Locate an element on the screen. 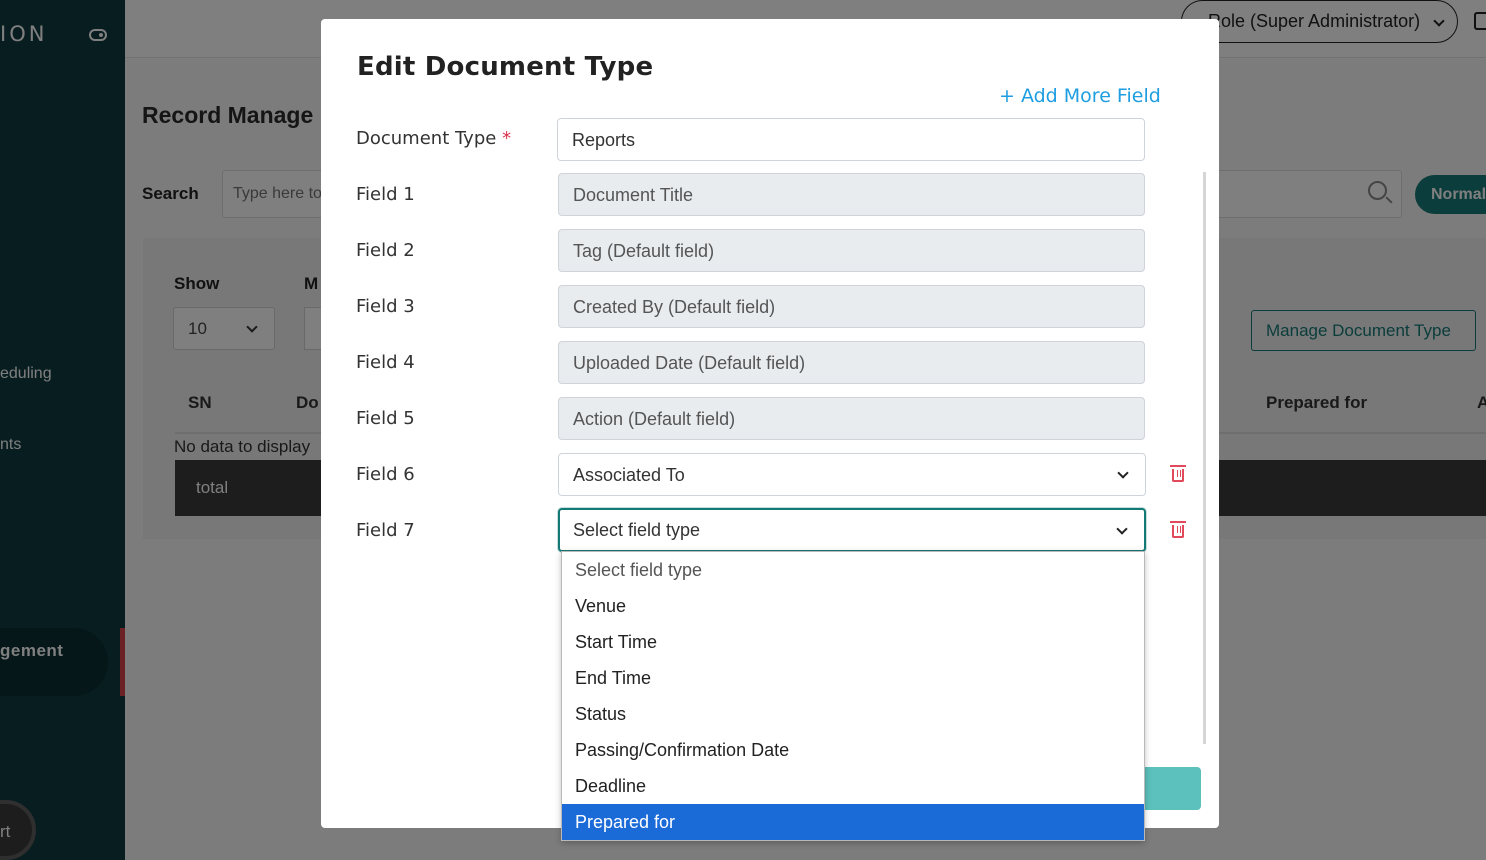  document-type-input: Reports is located at coordinates (851, 139).